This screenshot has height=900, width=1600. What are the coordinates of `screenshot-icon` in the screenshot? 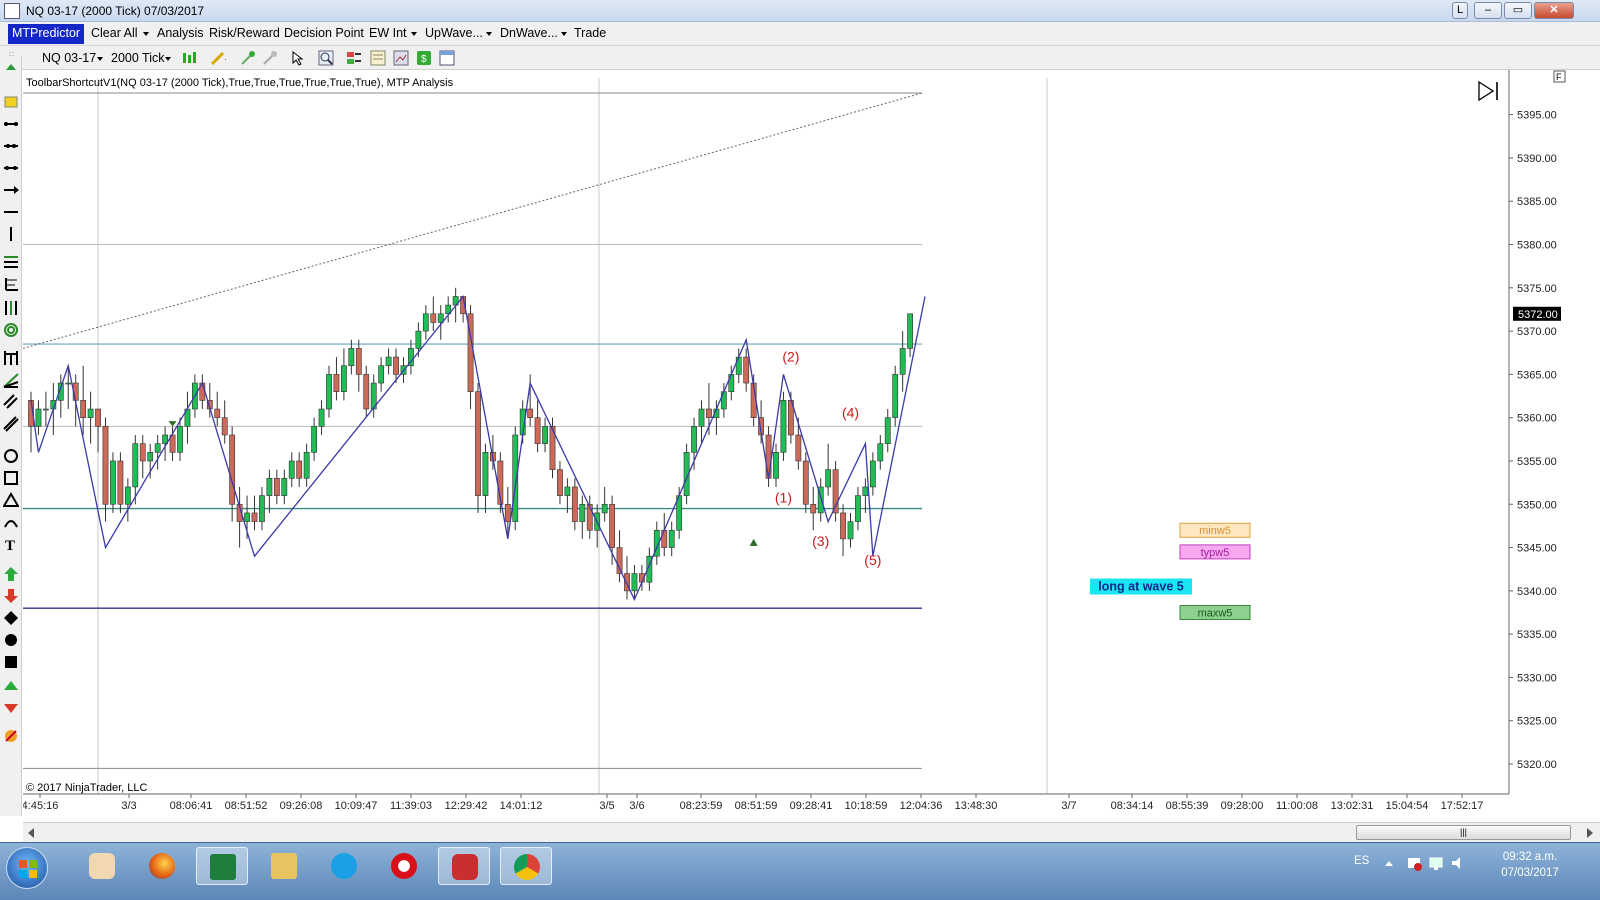 It's located at (401, 58).